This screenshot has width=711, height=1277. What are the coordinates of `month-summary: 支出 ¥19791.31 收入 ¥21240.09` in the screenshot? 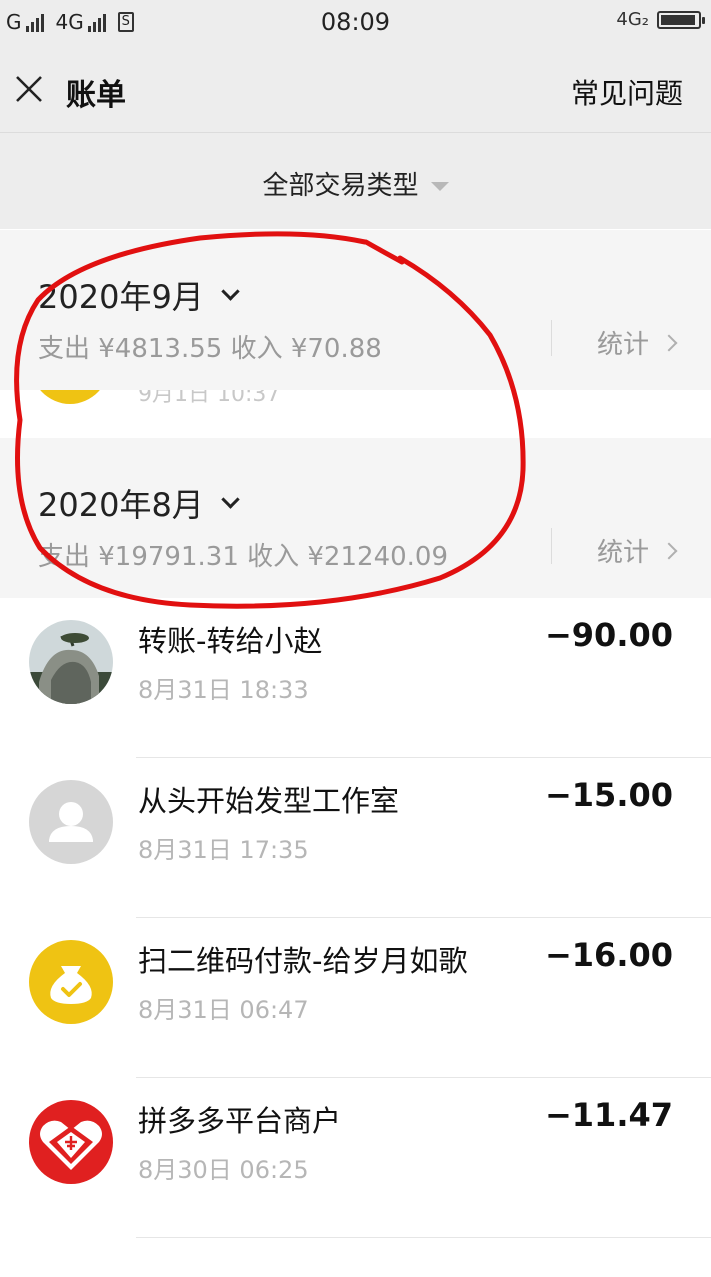 It's located at (243, 557).